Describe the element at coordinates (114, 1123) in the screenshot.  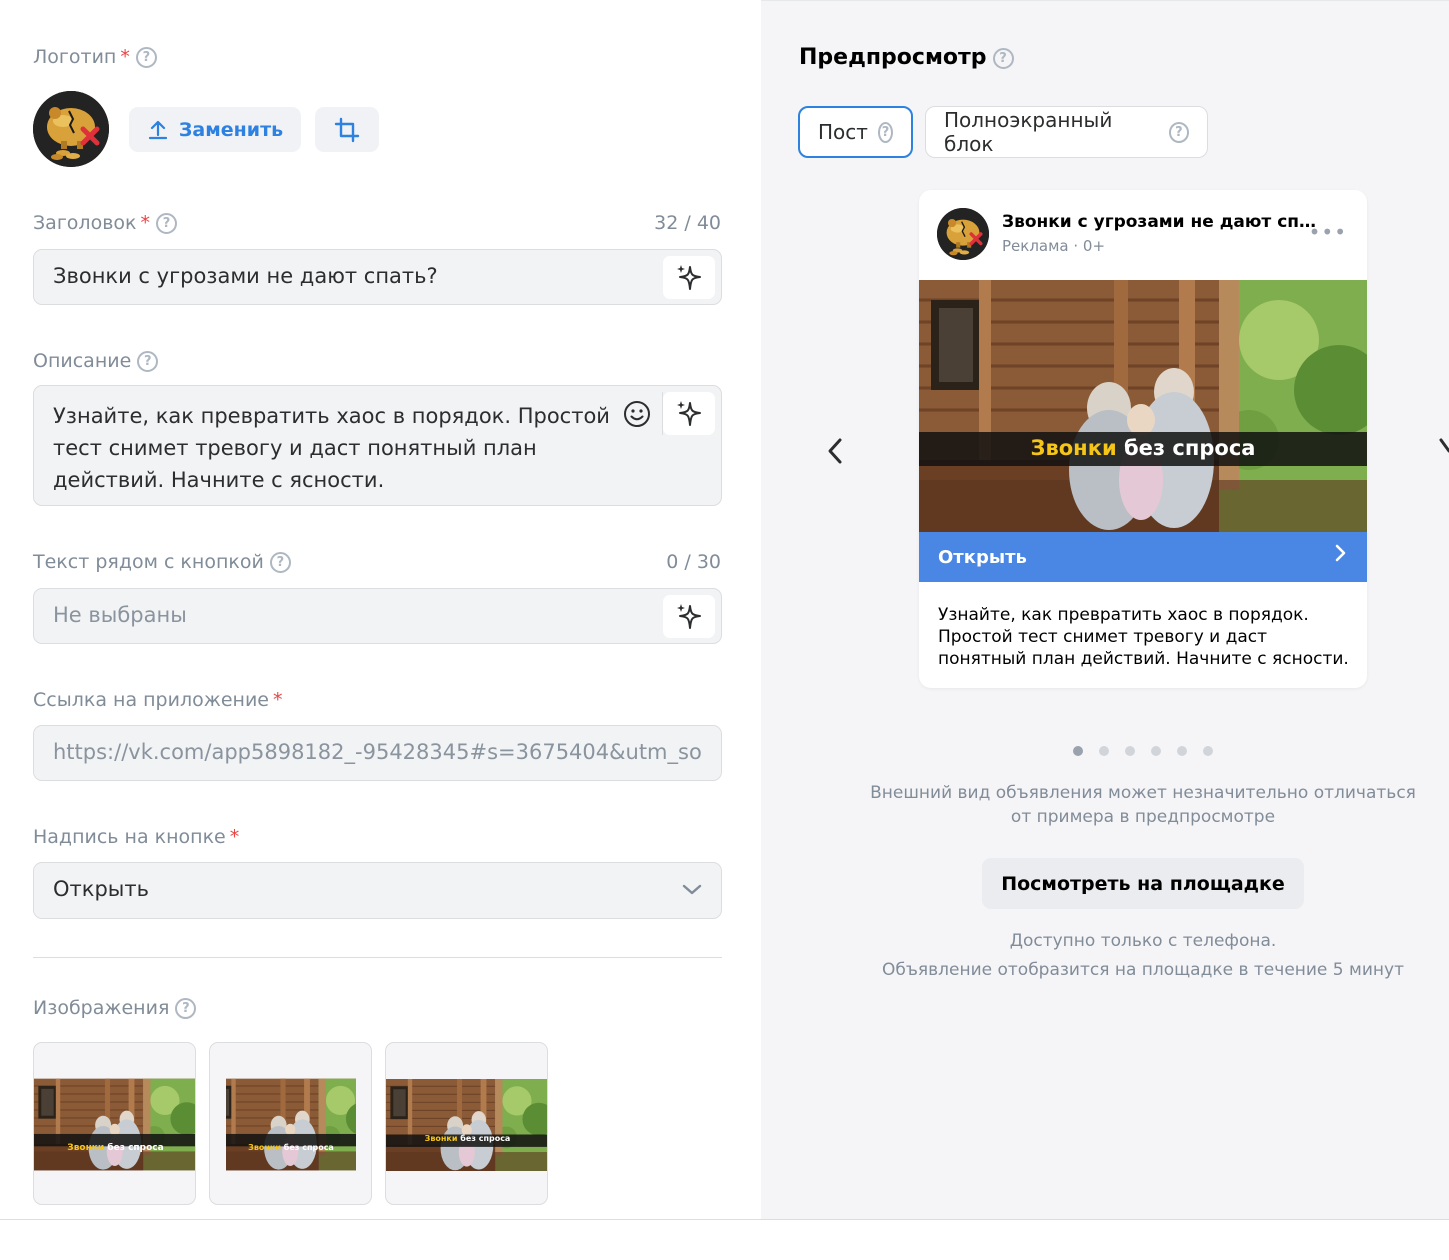
I see `image-thumbnail-square: Звонки без спроса` at that location.